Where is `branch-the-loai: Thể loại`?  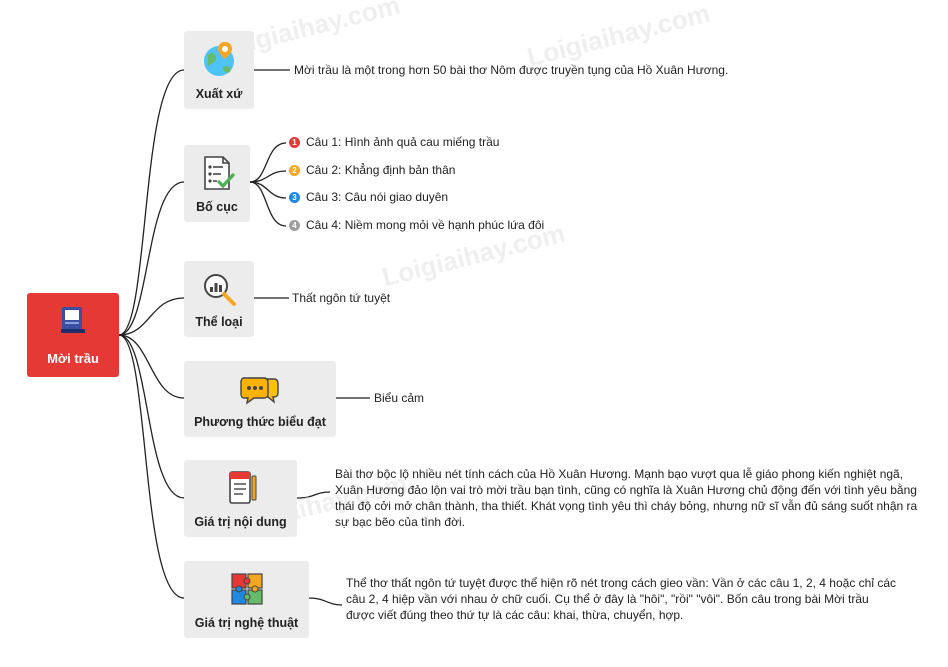 branch-the-loai: Thể loại is located at coordinates (219, 299).